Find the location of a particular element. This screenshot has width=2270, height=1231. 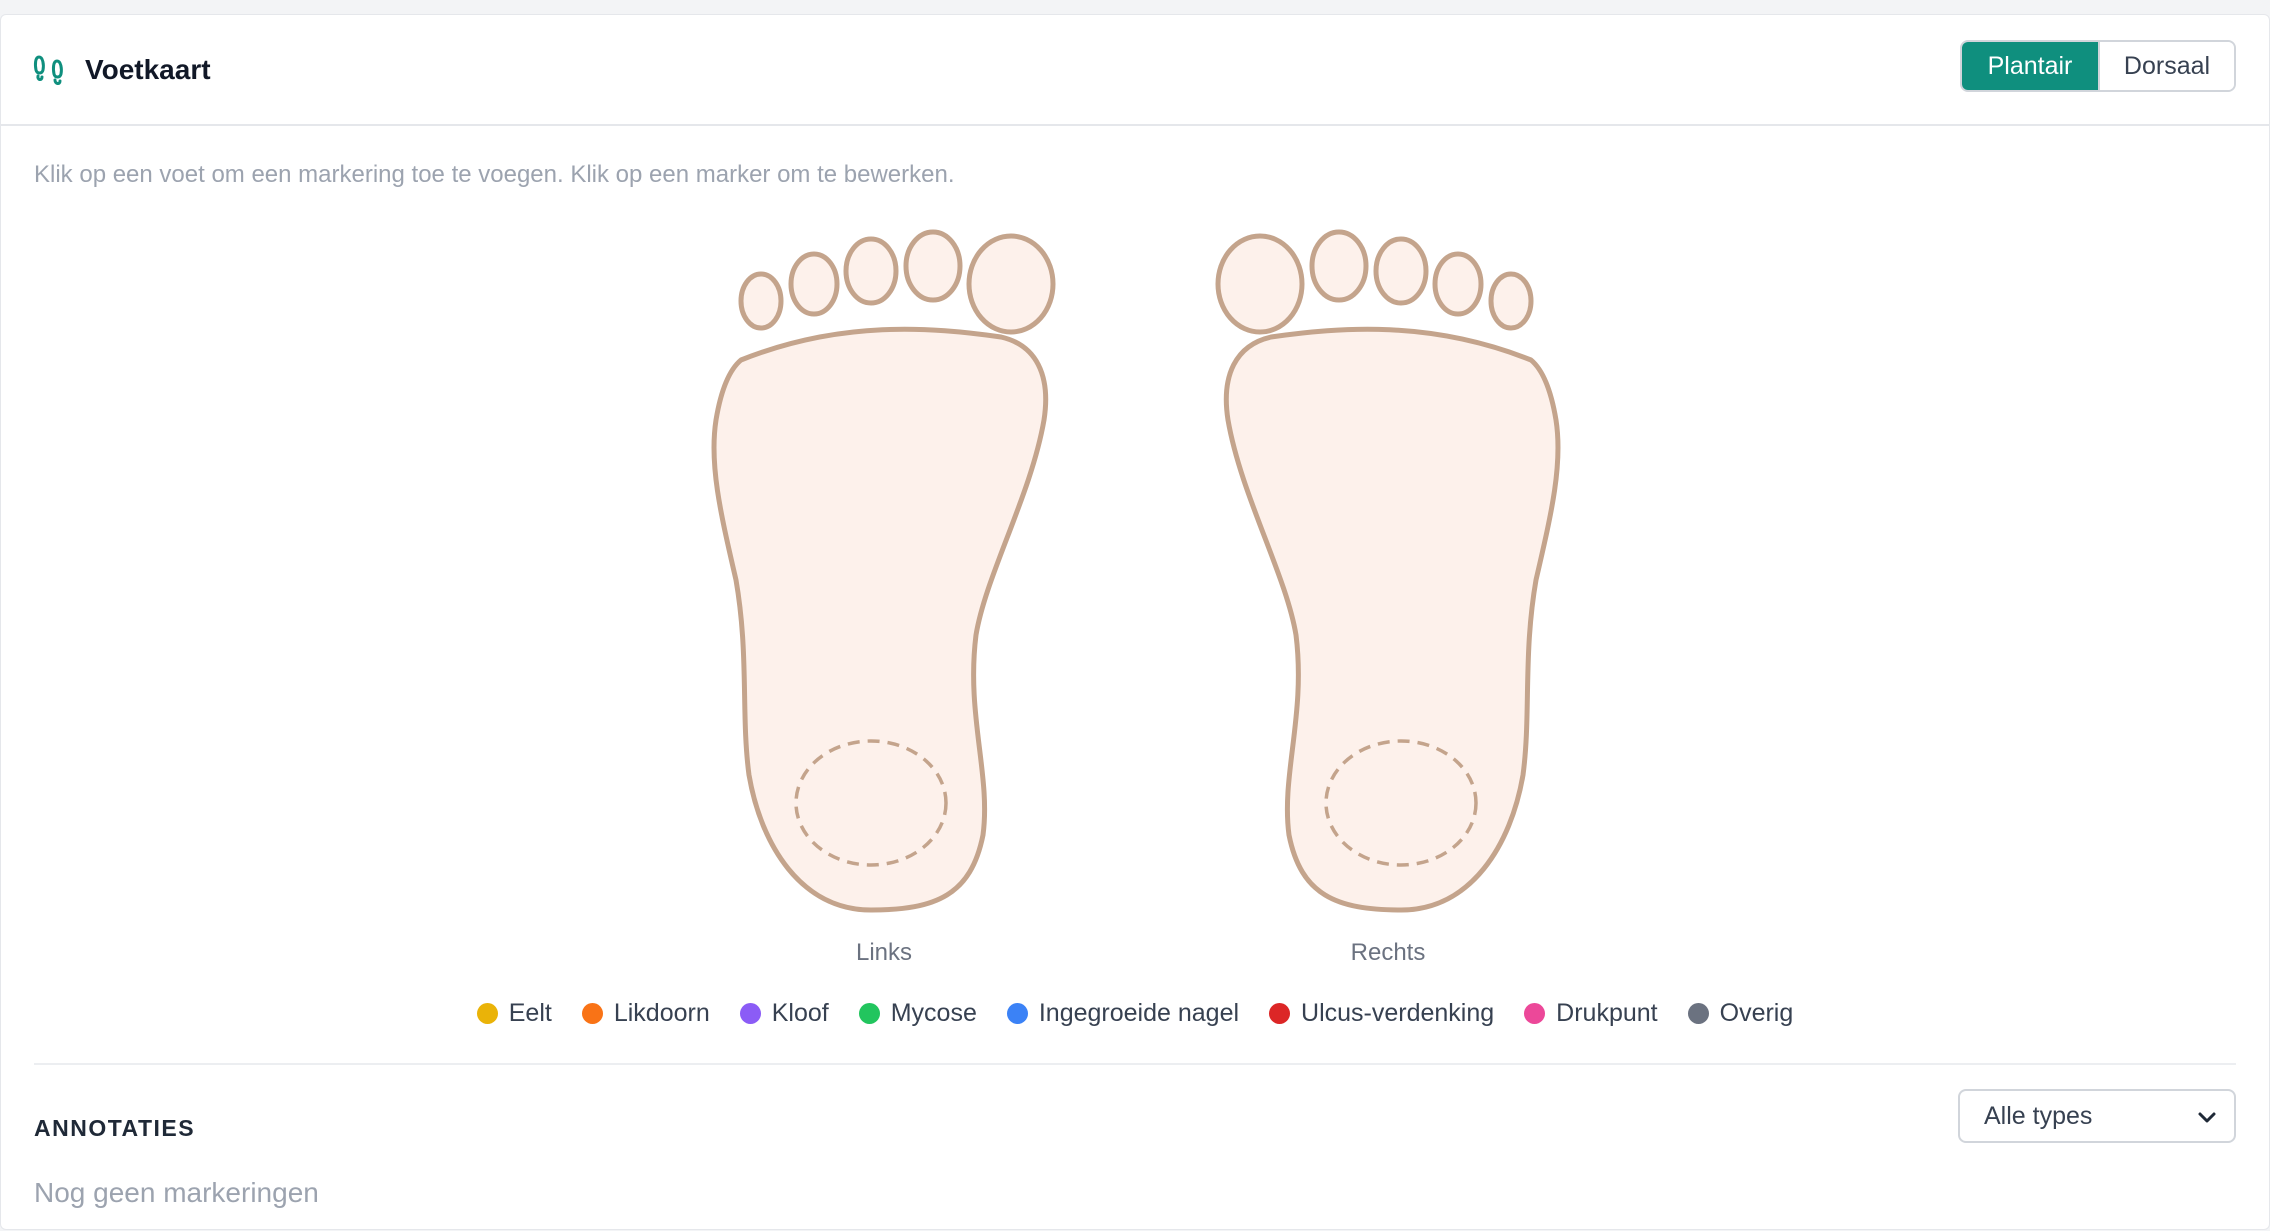

type-filter-select: Alle types is located at coordinates (2097, 1116).